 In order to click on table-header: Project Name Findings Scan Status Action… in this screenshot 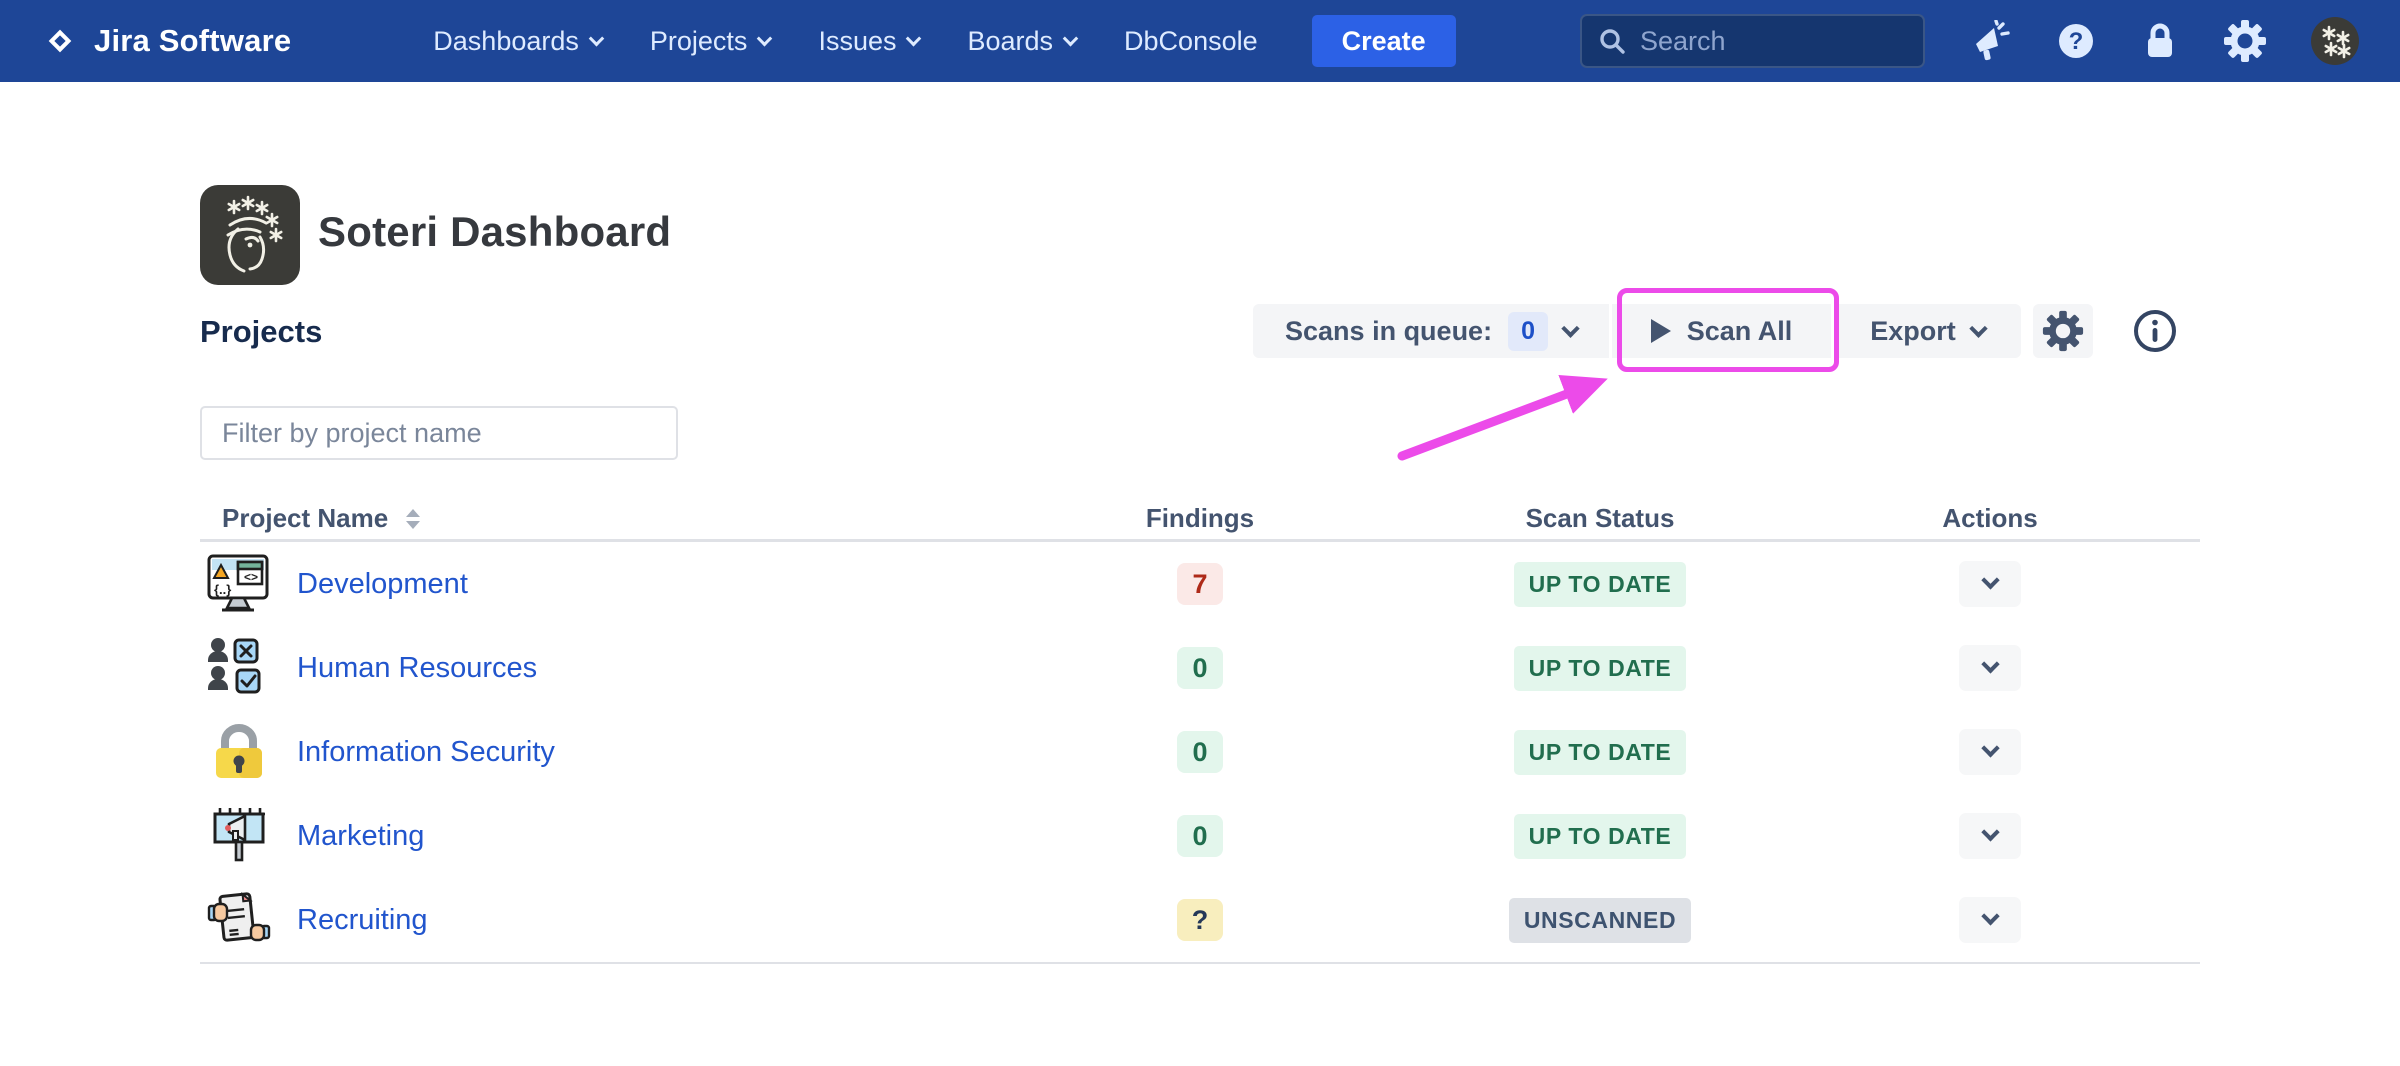, I will do `click(1200, 520)`.